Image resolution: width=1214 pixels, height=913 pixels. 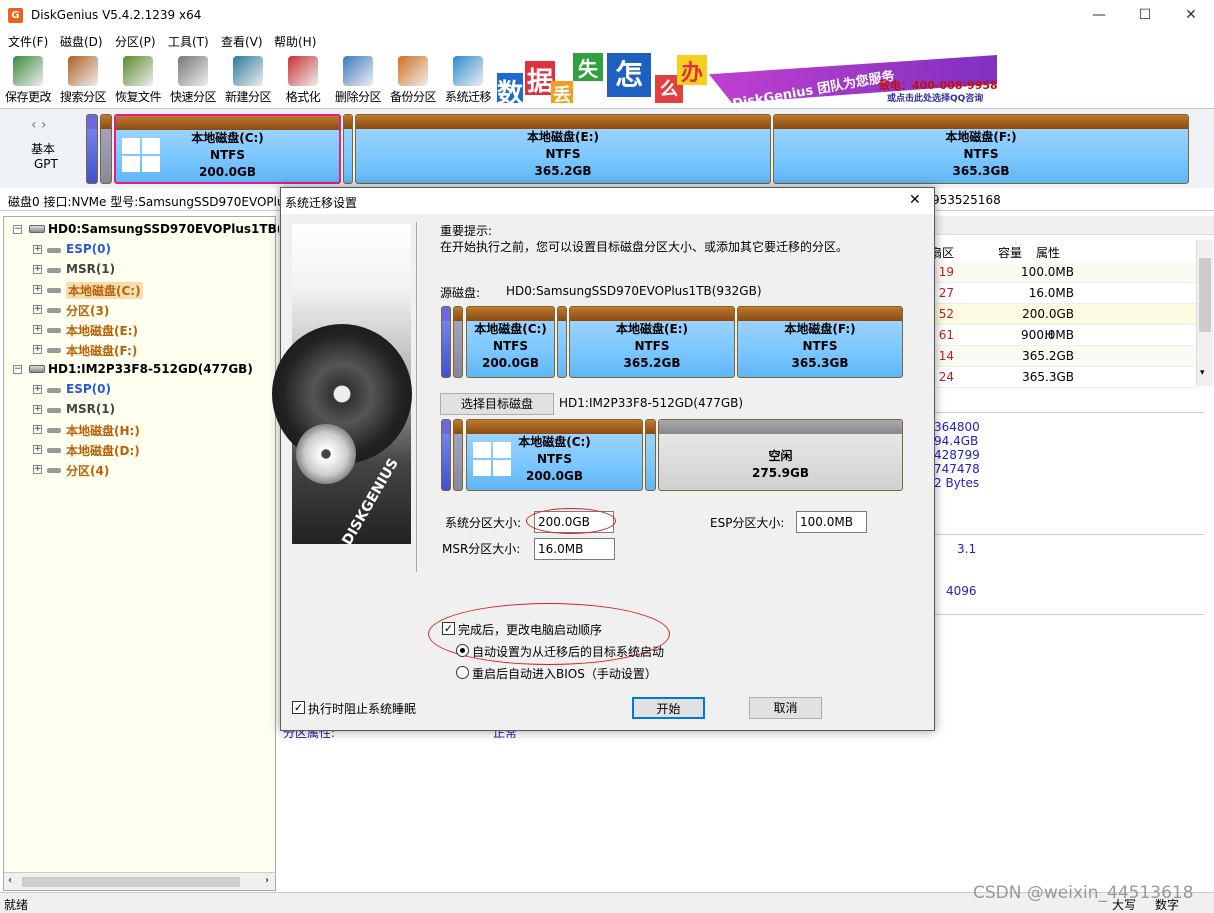 I want to click on close-button: ✕, so click(x=1191, y=15).